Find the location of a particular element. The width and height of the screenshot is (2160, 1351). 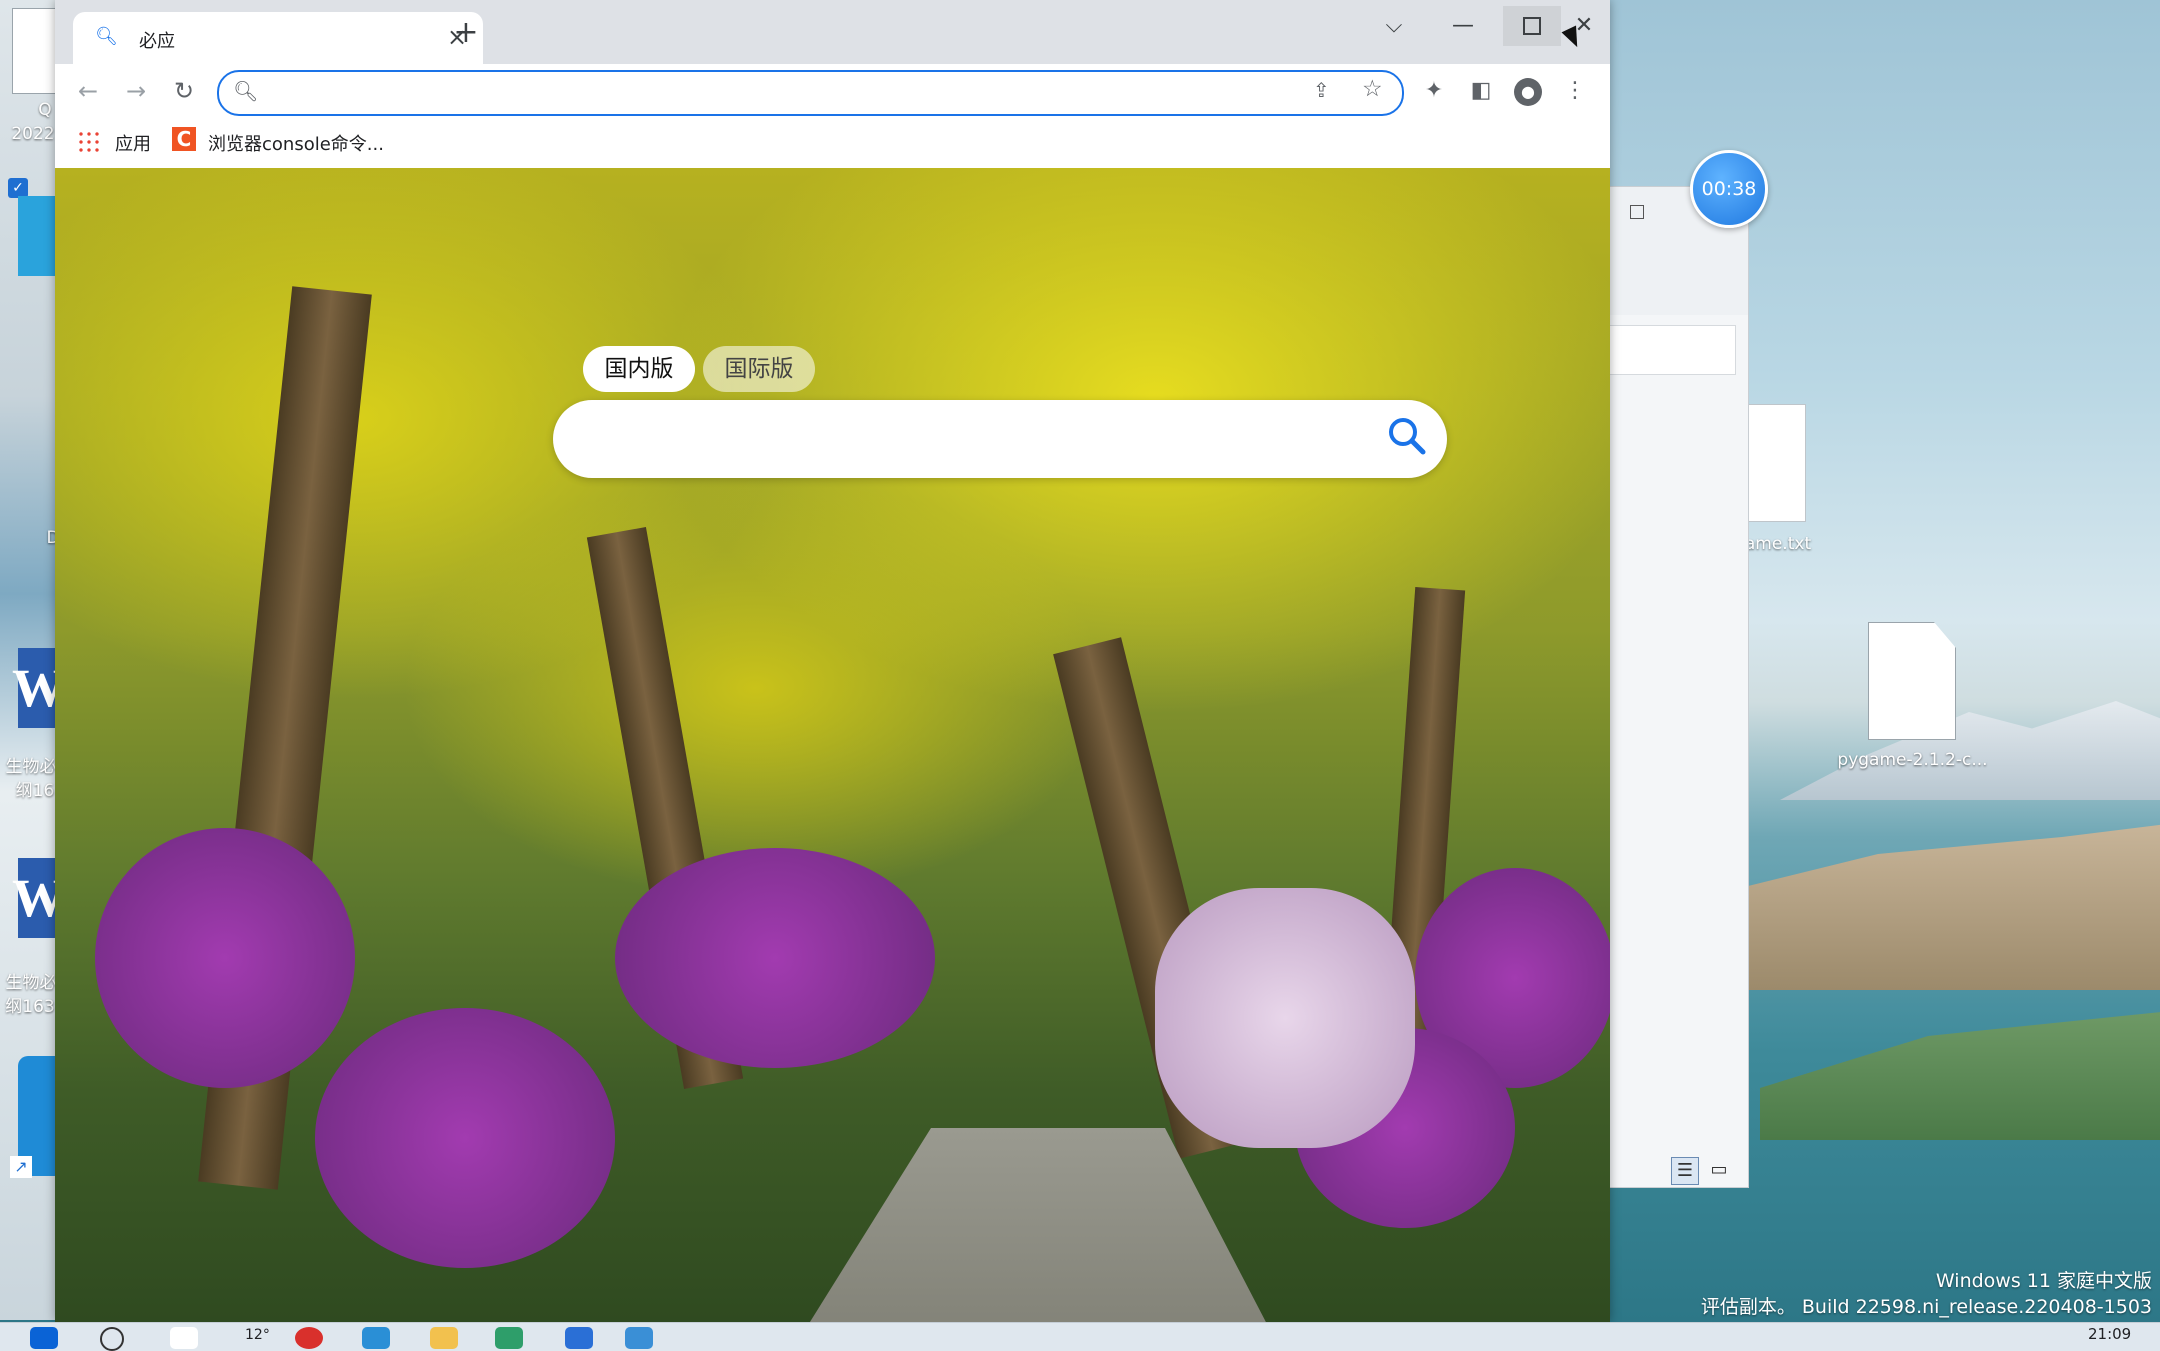

bing-search-box is located at coordinates (1000, 439).